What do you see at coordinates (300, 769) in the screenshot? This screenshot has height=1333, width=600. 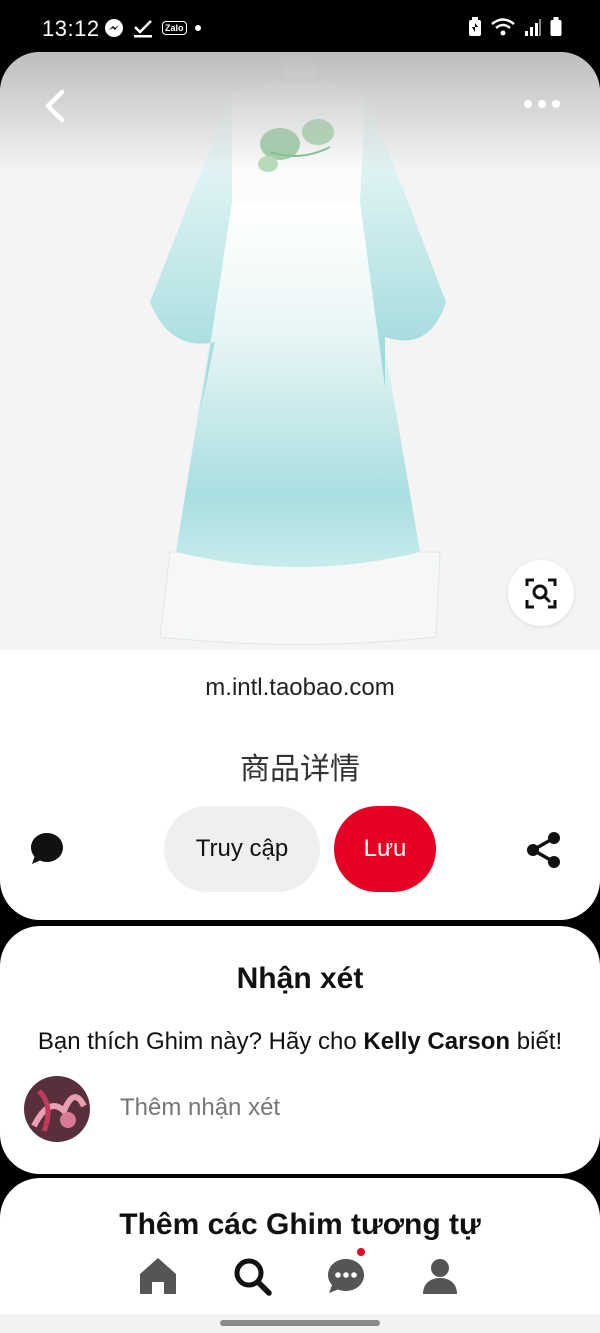 I see `pin-title: 商品详情` at bounding box center [300, 769].